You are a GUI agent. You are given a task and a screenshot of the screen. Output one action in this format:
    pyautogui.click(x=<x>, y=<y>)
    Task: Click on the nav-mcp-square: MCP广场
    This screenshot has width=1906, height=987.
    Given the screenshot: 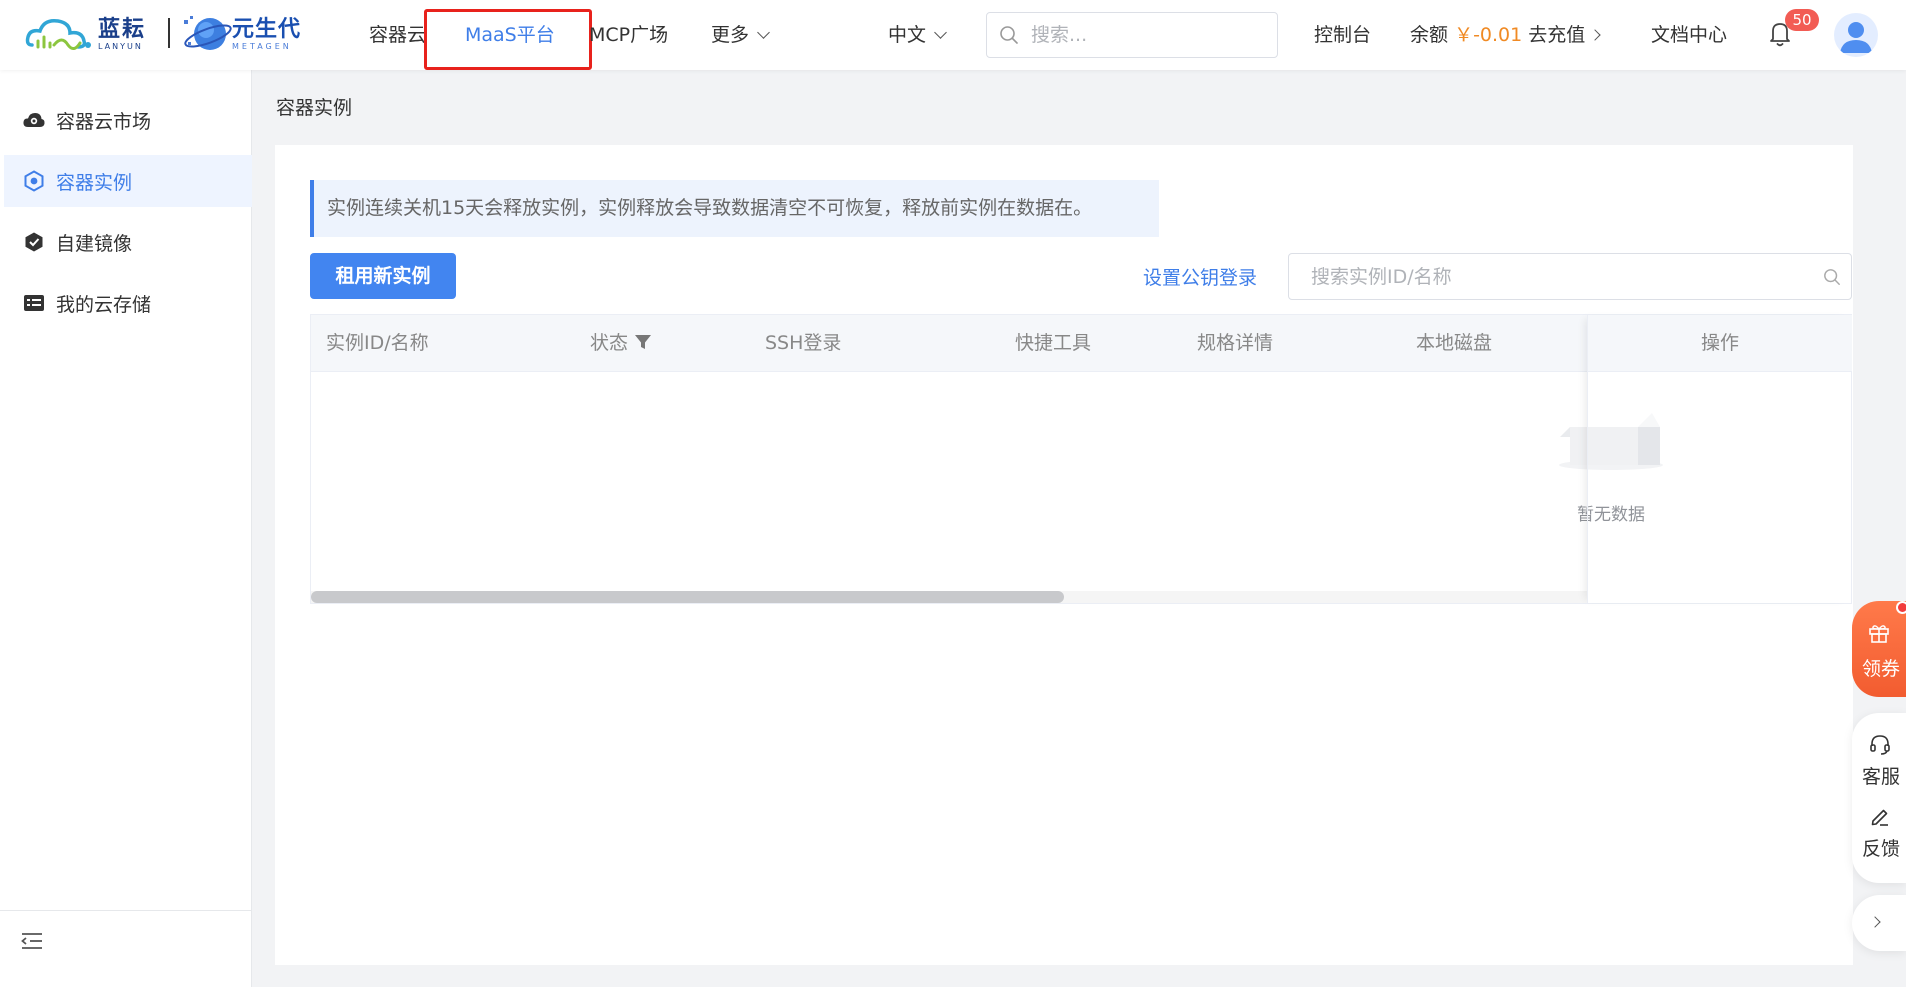 What is the action you would take?
    pyautogui.click(x=628, y=35)
    